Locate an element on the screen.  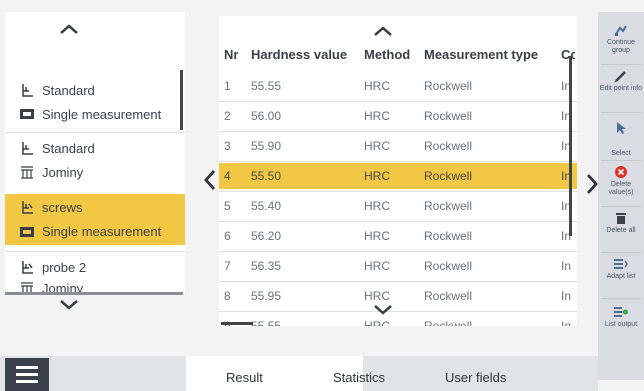
delete-values-button: Delete value(s) is located at coordinates (621, 181).